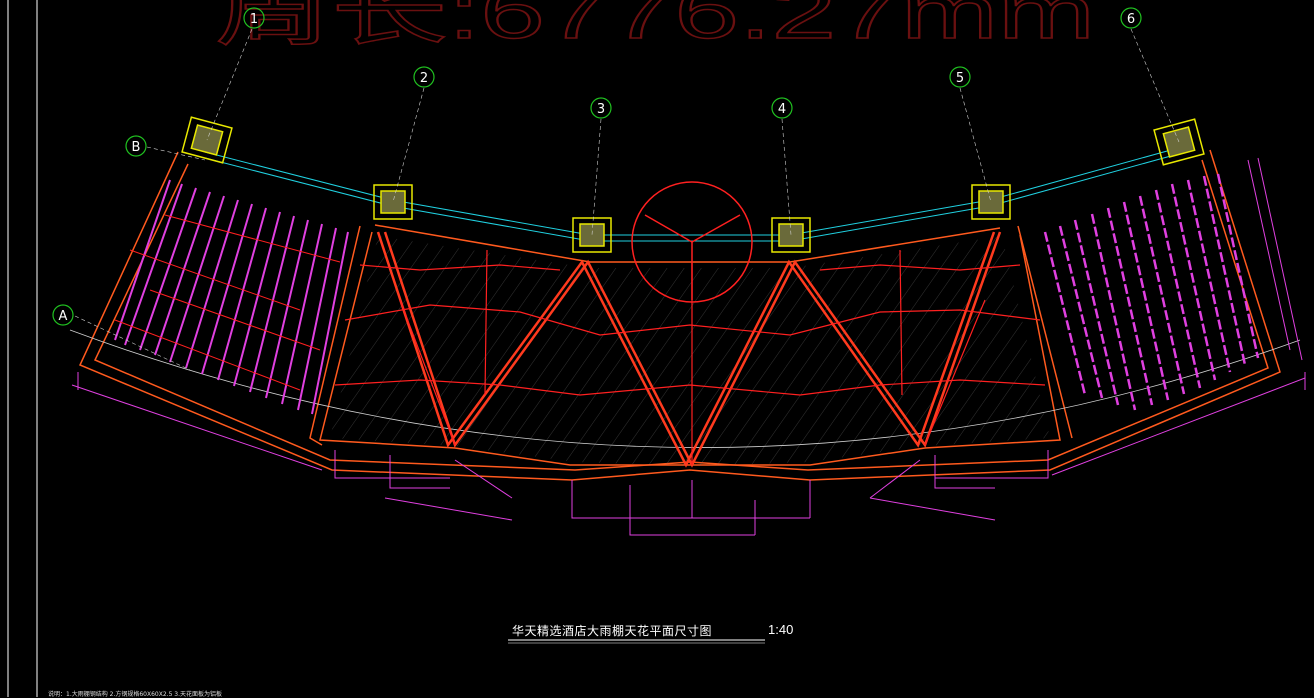  I want to click on axis-label-4: 4, so click(782, 109).